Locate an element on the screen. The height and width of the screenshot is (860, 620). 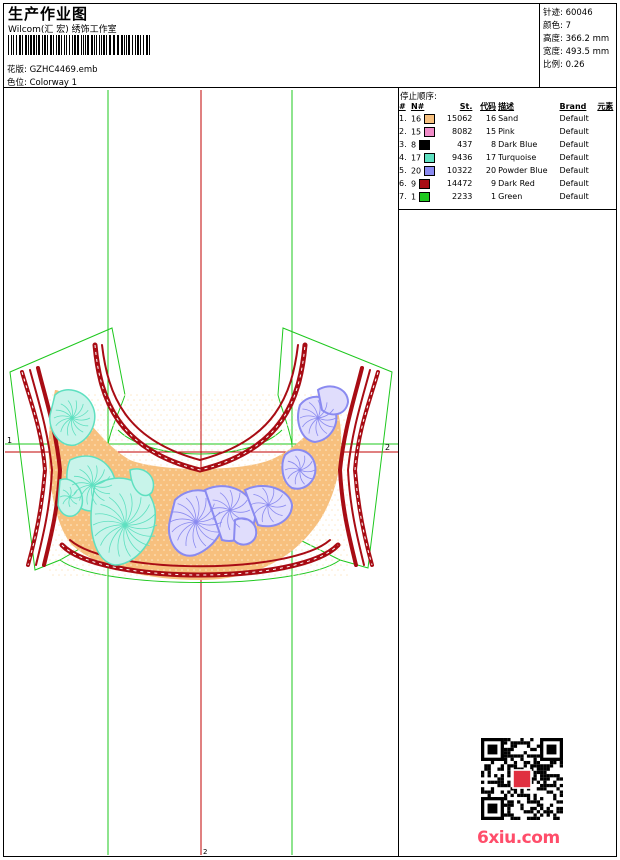
table-row: 7. 1 2233 1 Green Default is located at coordinates (494, 196).